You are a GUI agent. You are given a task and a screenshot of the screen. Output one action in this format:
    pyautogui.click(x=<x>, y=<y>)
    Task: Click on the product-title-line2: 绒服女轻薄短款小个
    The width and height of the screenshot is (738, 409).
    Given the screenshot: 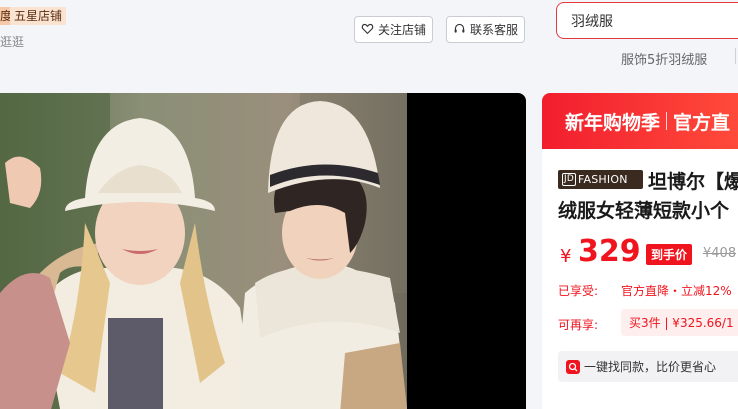 What is the action you would take?
    pyautogui.click(x=644, y=211)
    